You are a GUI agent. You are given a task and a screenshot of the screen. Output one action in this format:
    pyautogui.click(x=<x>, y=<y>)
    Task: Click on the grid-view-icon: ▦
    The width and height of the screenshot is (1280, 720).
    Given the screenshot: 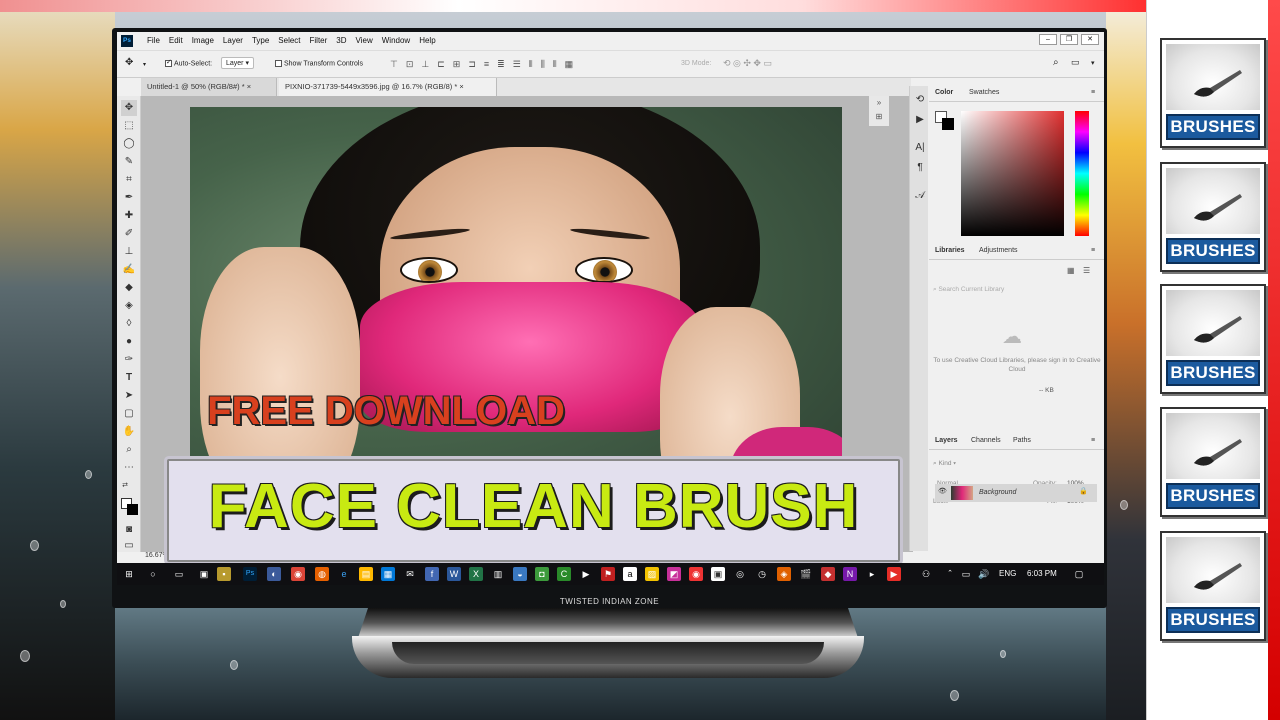 What is the action you would take?
    pyautogui.click(x=1071, y=270)
    